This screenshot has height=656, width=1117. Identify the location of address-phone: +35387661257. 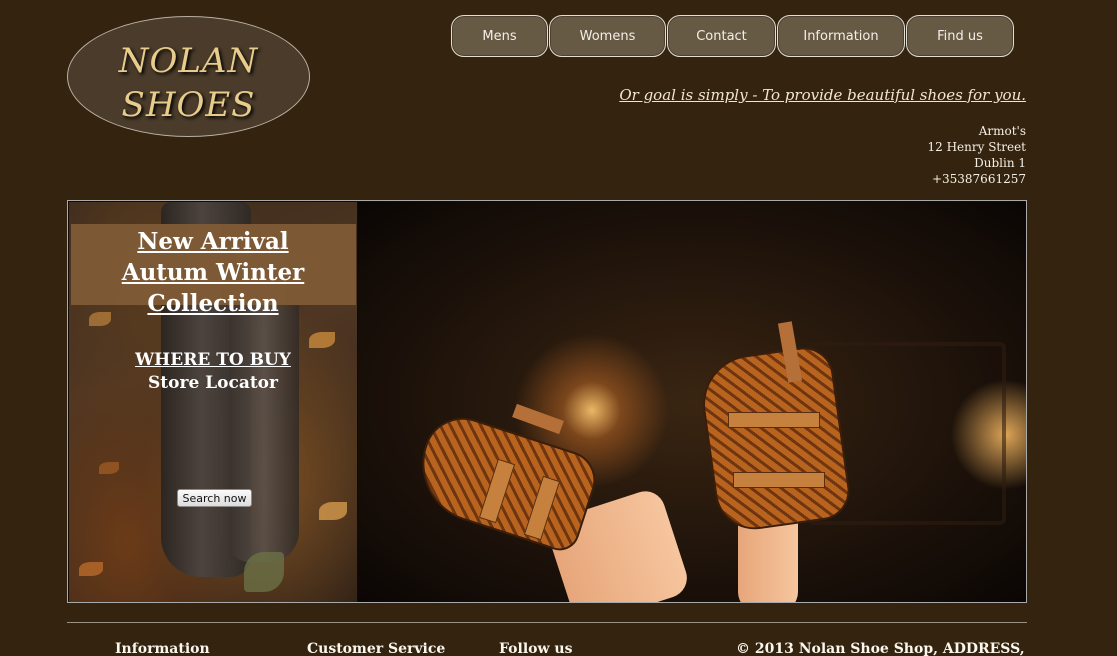
(978, 179).